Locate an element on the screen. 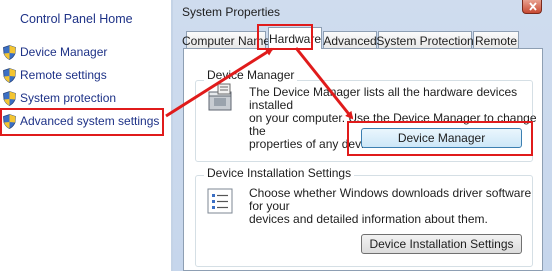 Image resolution: width=552 pixels, height=271 pixels. sidebar-item-system-protection: System protection is located at coordinates (58, 98).